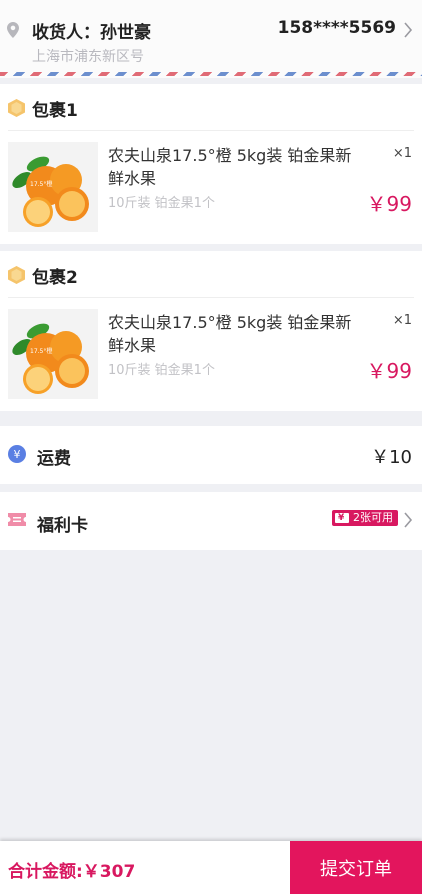  I want to click on coupon-icon, so click(342, 518).